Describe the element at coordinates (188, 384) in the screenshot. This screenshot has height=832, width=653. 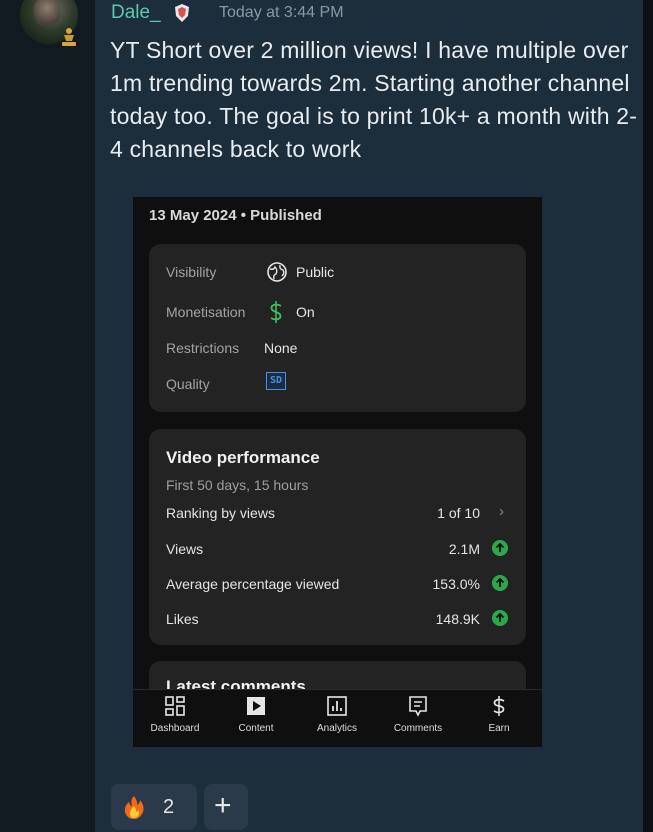
I see `quality-label: Quality` at that location.